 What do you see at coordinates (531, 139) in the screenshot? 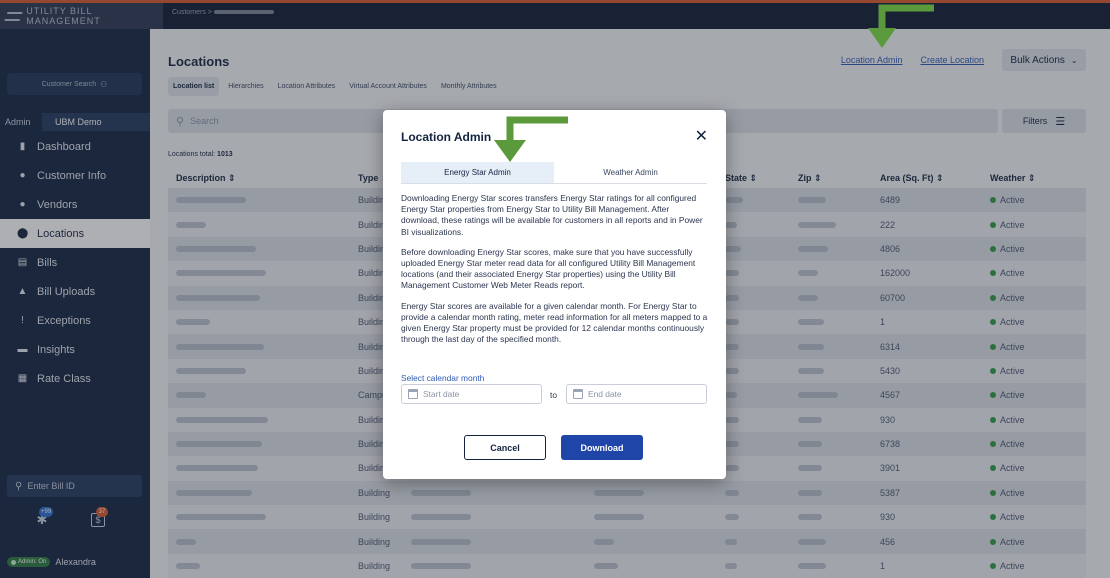
I see `annotation-arrow-energy-star` at bounding box center [531, 139].